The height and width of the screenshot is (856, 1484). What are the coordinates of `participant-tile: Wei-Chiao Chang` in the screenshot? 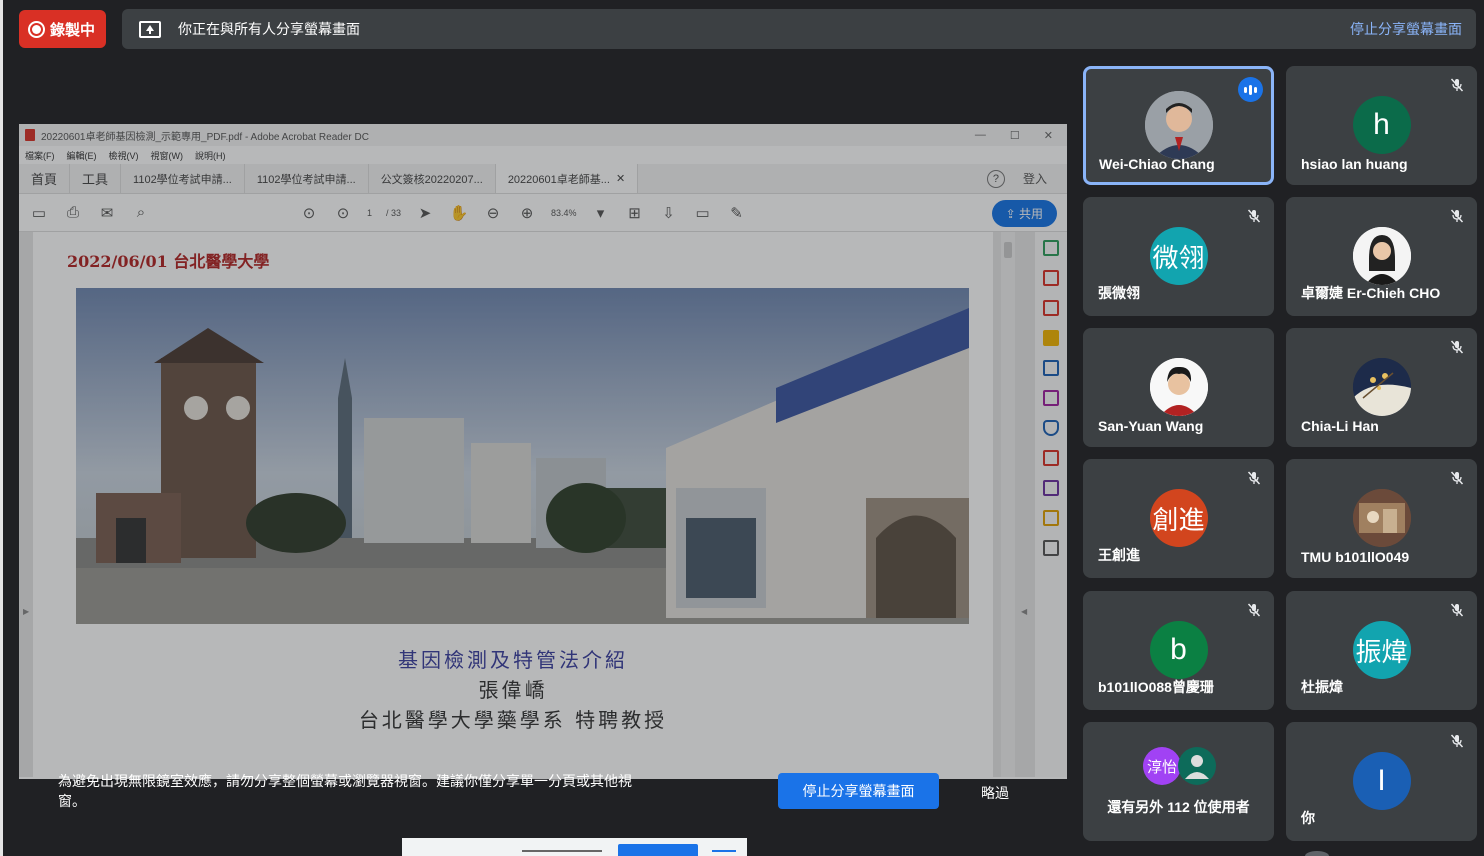 It's located at (1178, 125).